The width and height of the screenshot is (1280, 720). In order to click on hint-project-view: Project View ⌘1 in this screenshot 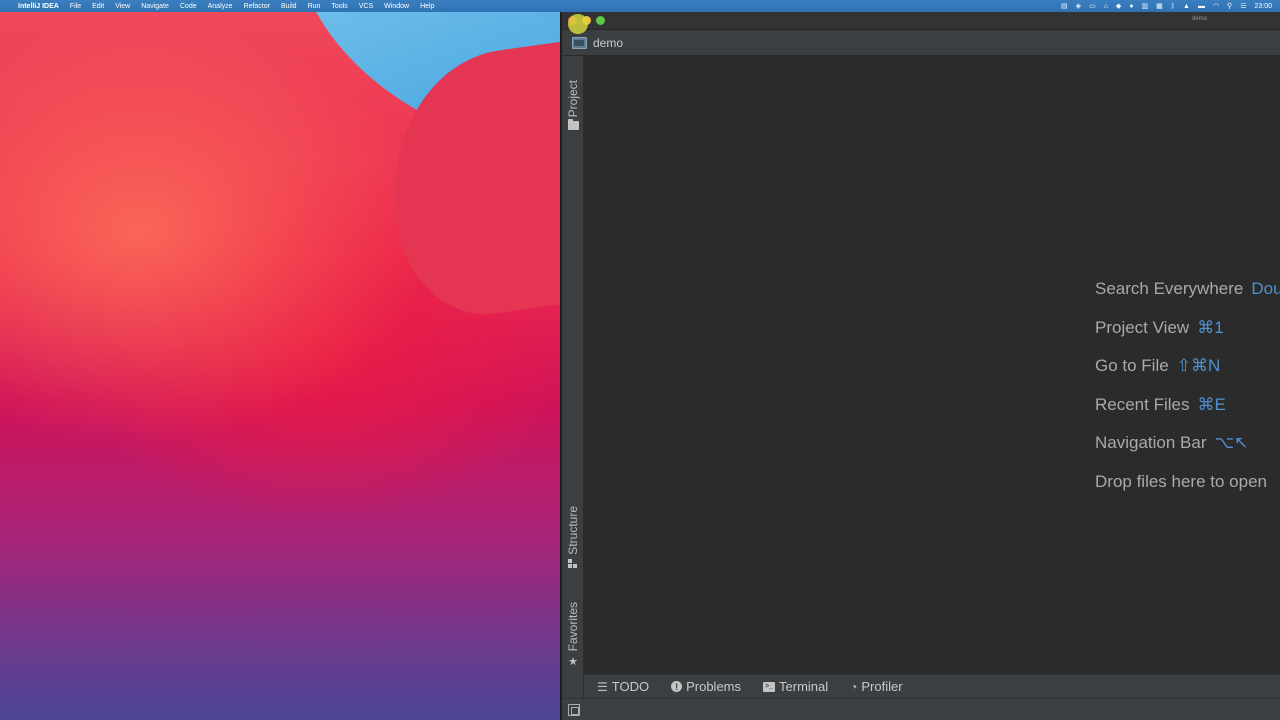, I will do `click(1187, 336)`.